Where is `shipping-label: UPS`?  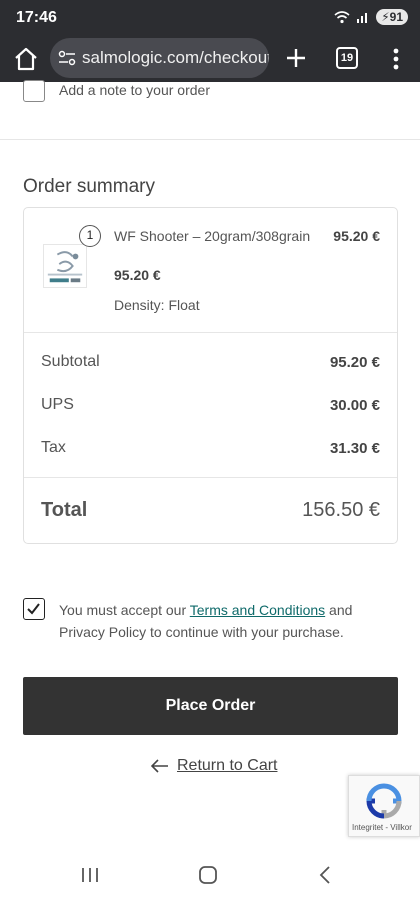
shipping-label: UPS is located at coordinates (57, 404).